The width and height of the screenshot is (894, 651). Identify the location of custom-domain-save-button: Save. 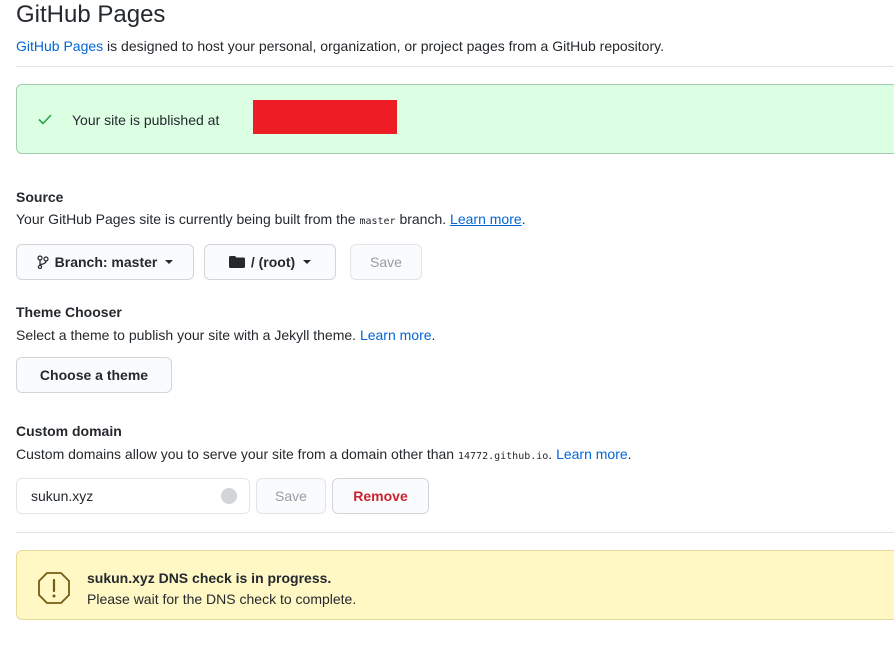
(291, 496).